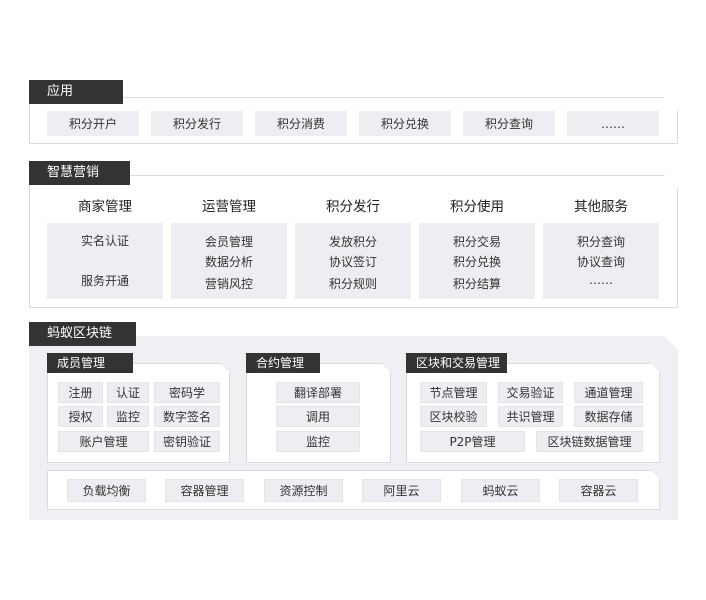 The width and height of the screenshot is (706, 600). What do you see at coordinates (106, 490) in the screenshot?
I see `infra-item: 负载均衡` at bounding box center [106, 490].